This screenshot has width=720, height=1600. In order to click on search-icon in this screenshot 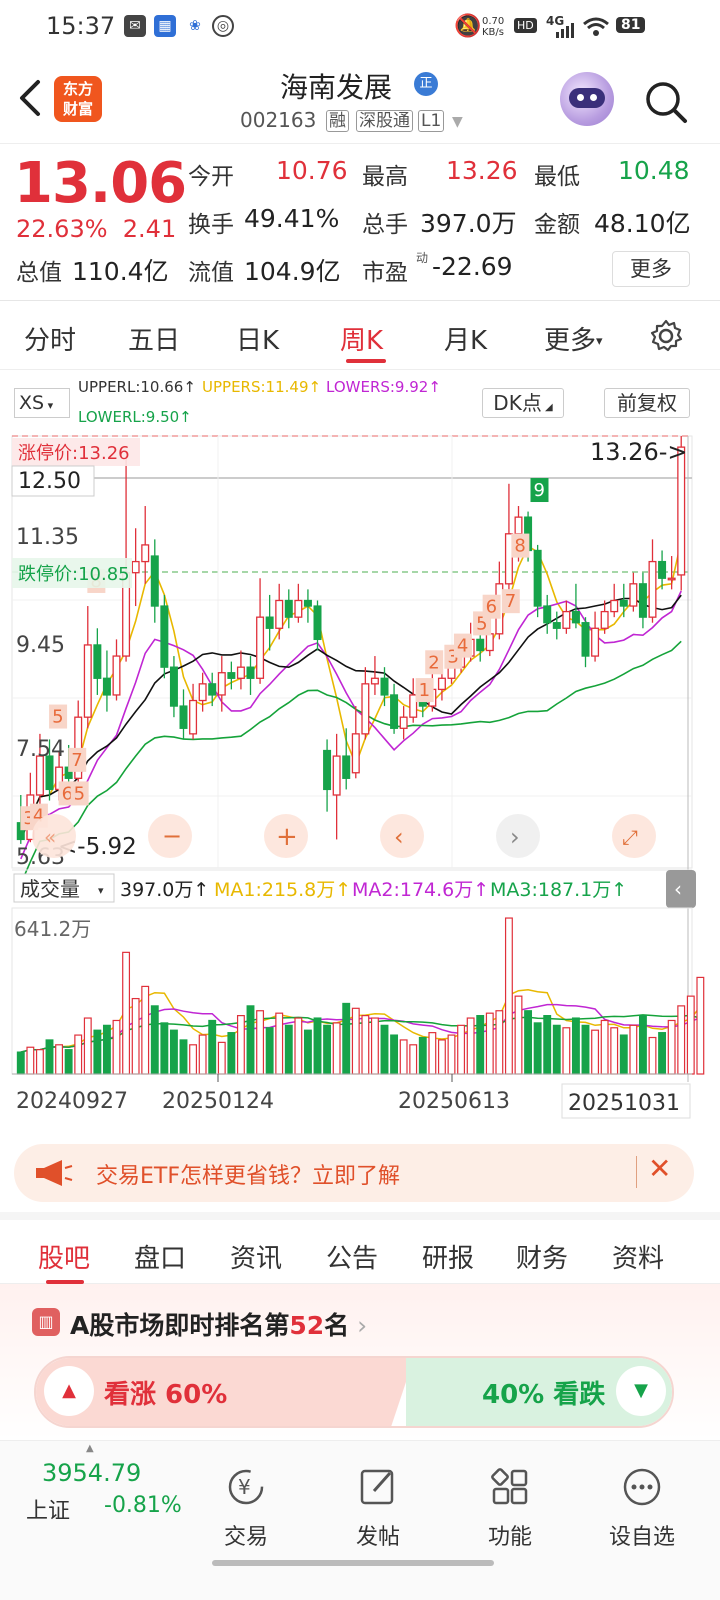, I will do `click(666, 102)`.